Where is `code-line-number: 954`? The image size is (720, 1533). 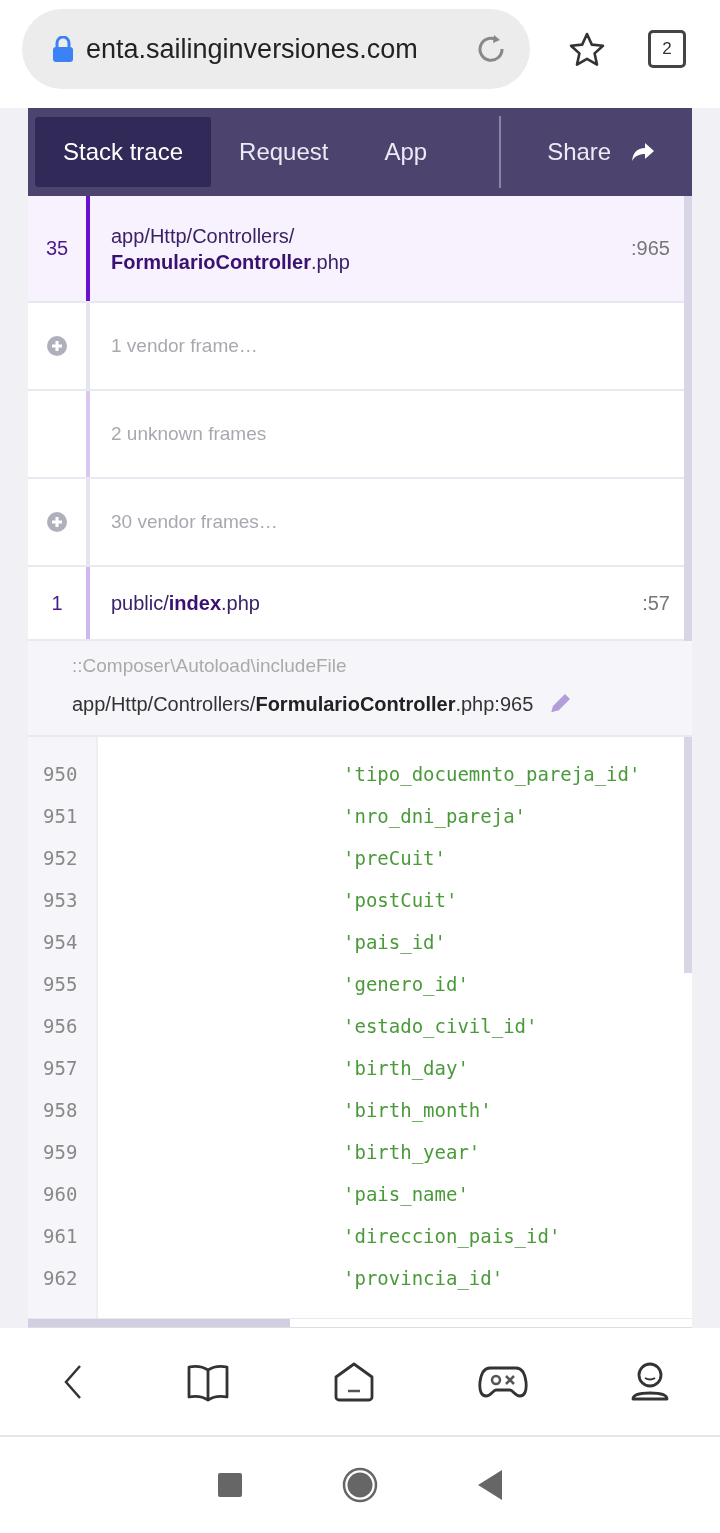 code-line-number: 954 is located at coordinates (60, 942).